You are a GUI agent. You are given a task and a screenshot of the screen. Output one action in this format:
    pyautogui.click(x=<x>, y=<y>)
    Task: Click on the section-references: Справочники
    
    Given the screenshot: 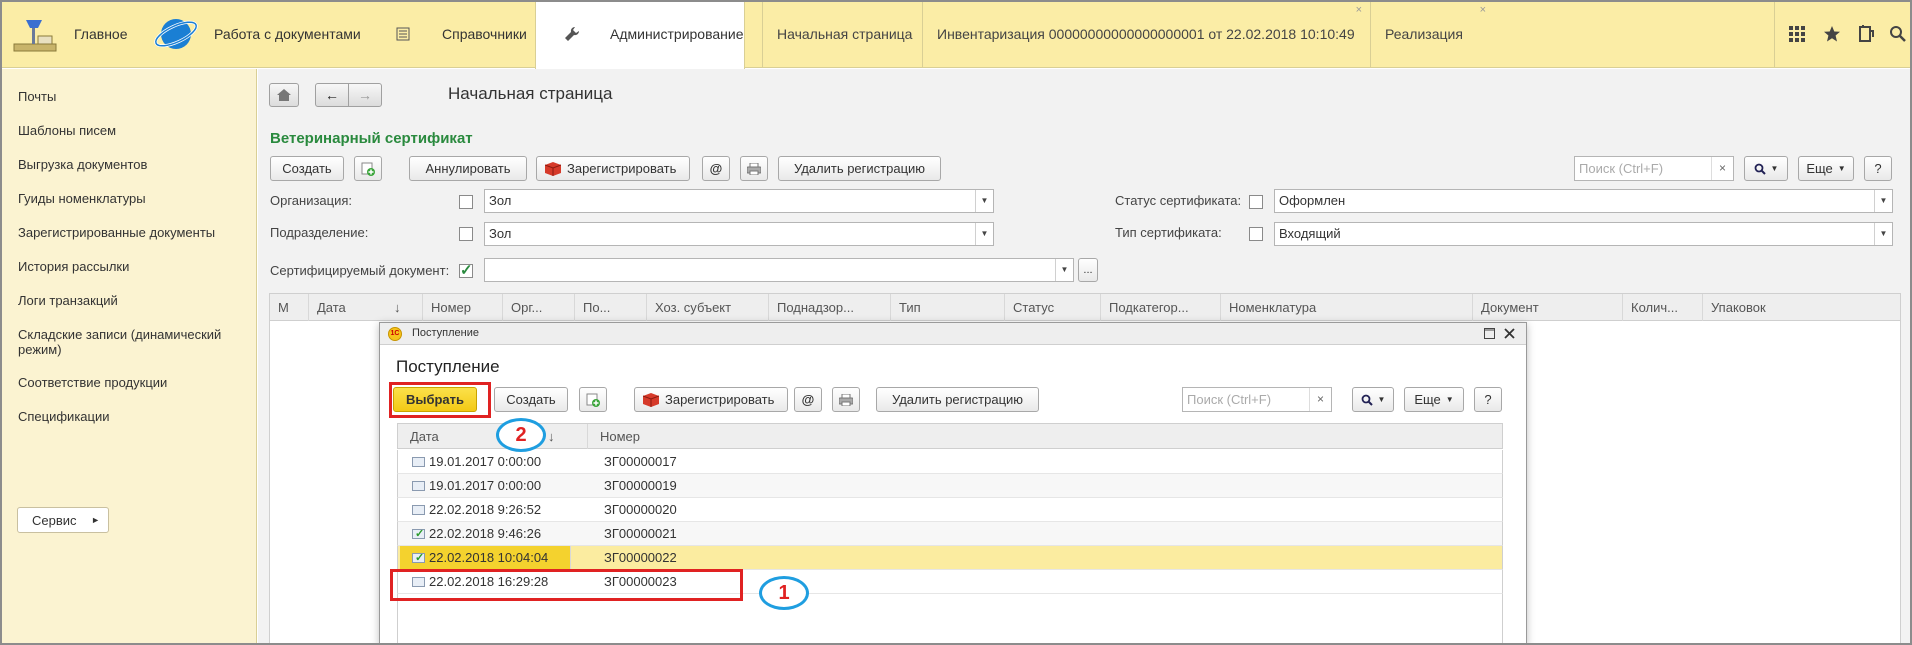 What is the action you would take?
    pyautogui.click(x=452, y=34)
    